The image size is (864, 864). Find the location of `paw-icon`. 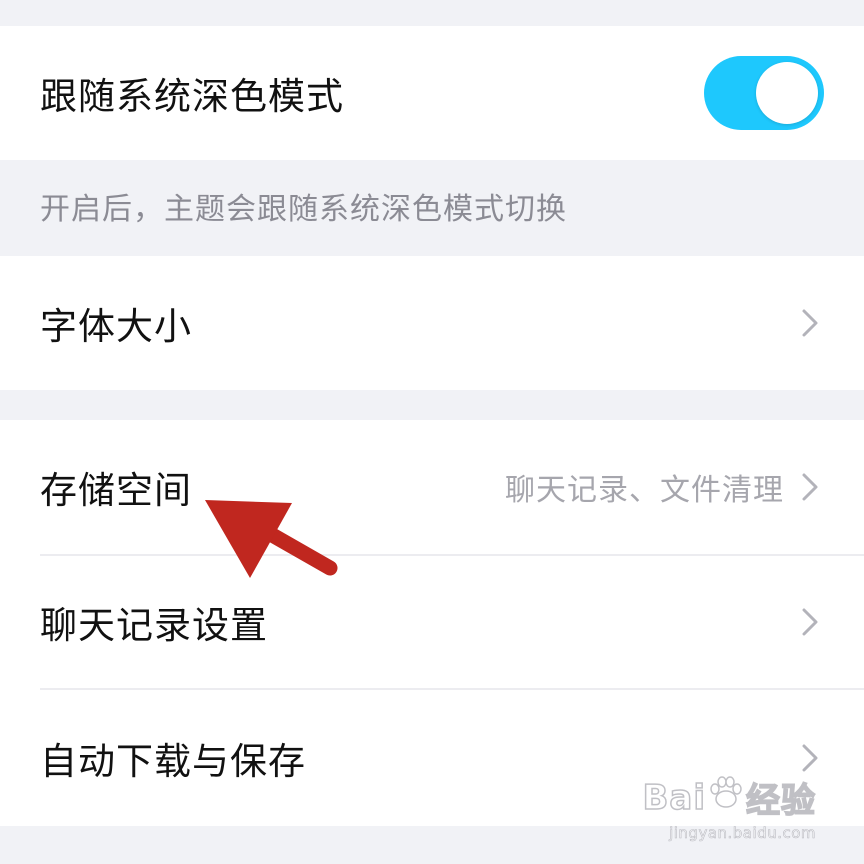

paw-icon is located at coordinates (726, 797).